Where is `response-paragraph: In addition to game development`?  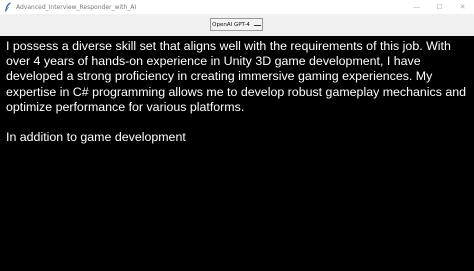
response-paragraph: In addition to game development is located at coordinates (96, 137).